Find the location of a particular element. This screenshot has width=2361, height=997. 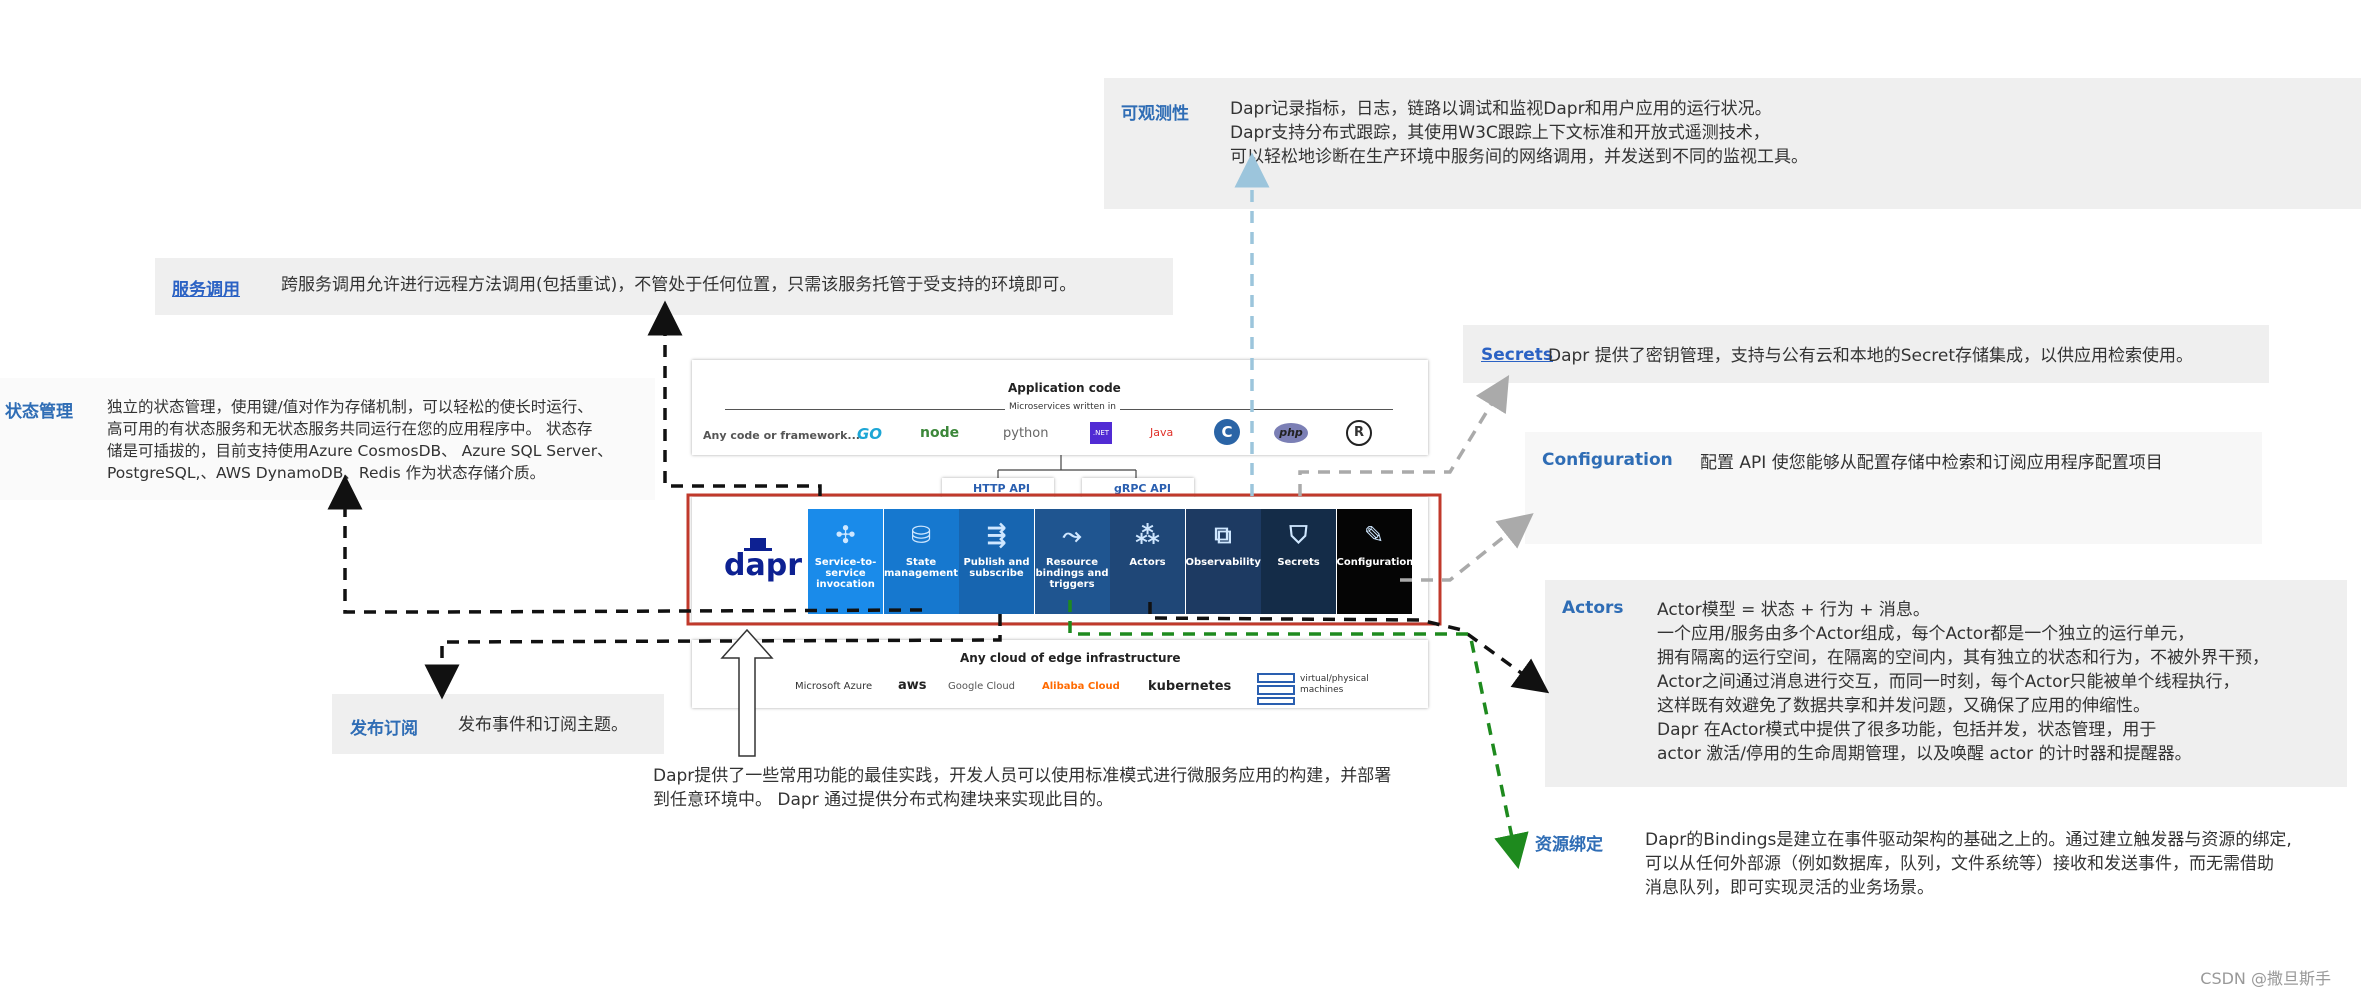

state-management-arrow is located at coordinates (625, 544).